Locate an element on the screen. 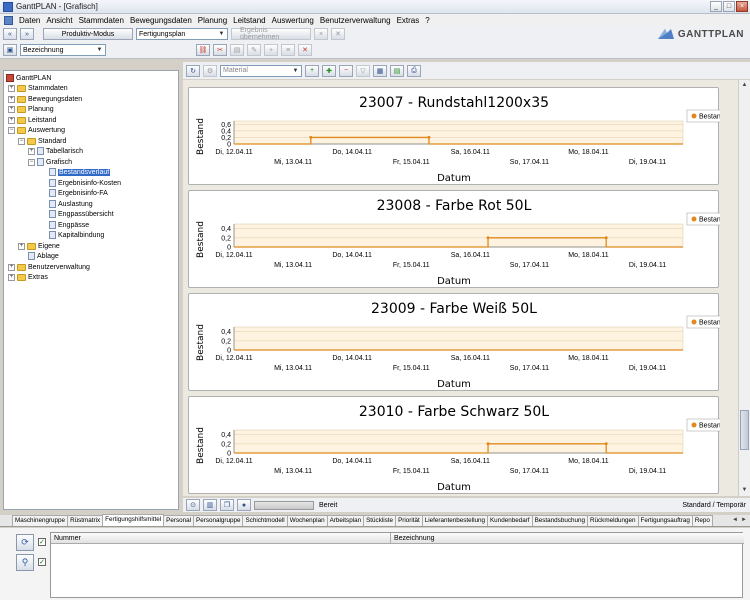  tab-5: Schichtmodell is located at coordinates (265, 520).